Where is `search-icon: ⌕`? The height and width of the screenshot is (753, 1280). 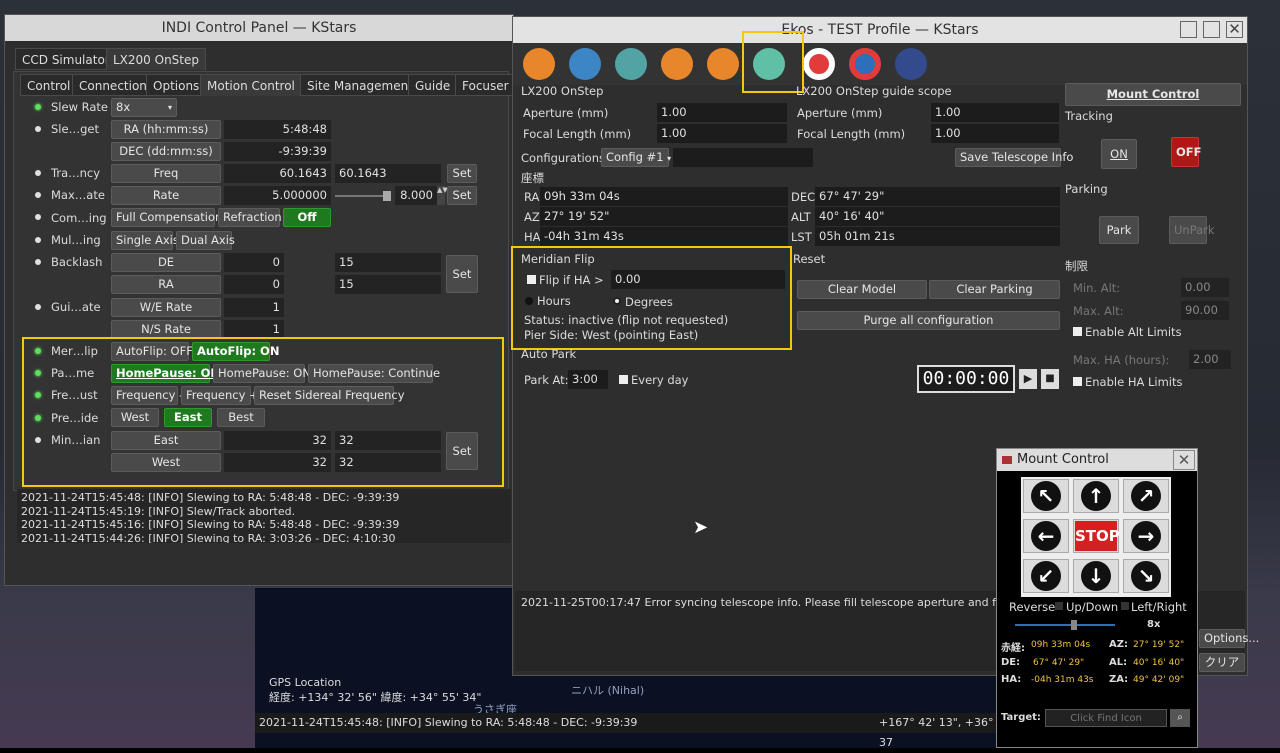 search-icon: ⌕ is located at coordinates (1180, 718).